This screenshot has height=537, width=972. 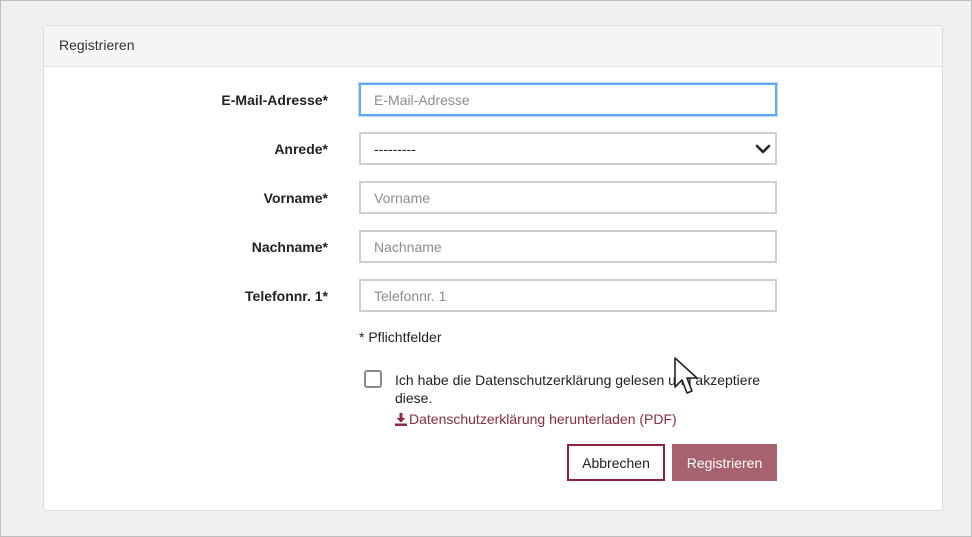 I want to click on lastname-label: Nachname*, so click(x=289, y=247).